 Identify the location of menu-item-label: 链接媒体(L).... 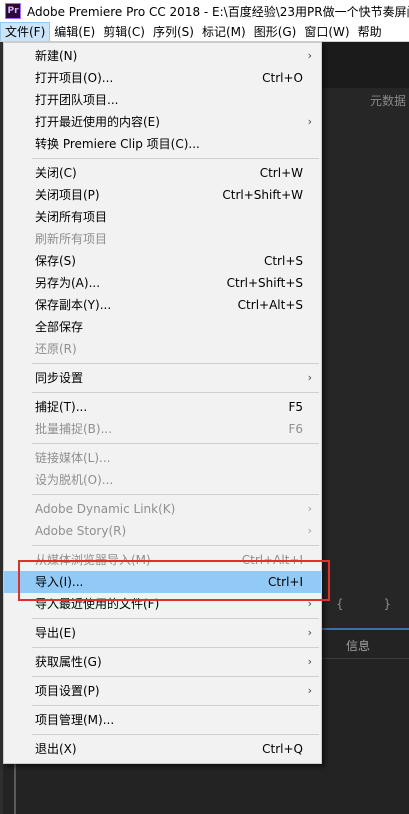
(73, 458).